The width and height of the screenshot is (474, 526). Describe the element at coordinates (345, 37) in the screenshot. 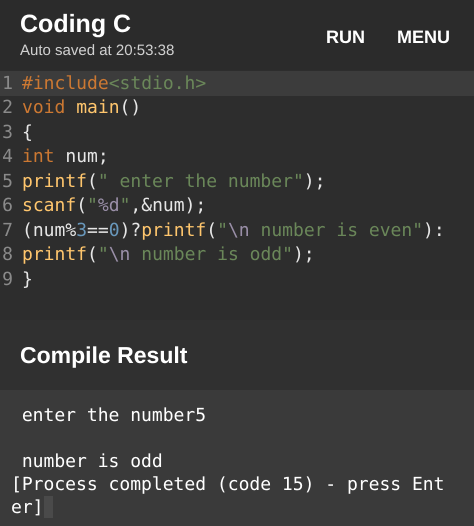

I see `toolbar-action: RUN` at that location.